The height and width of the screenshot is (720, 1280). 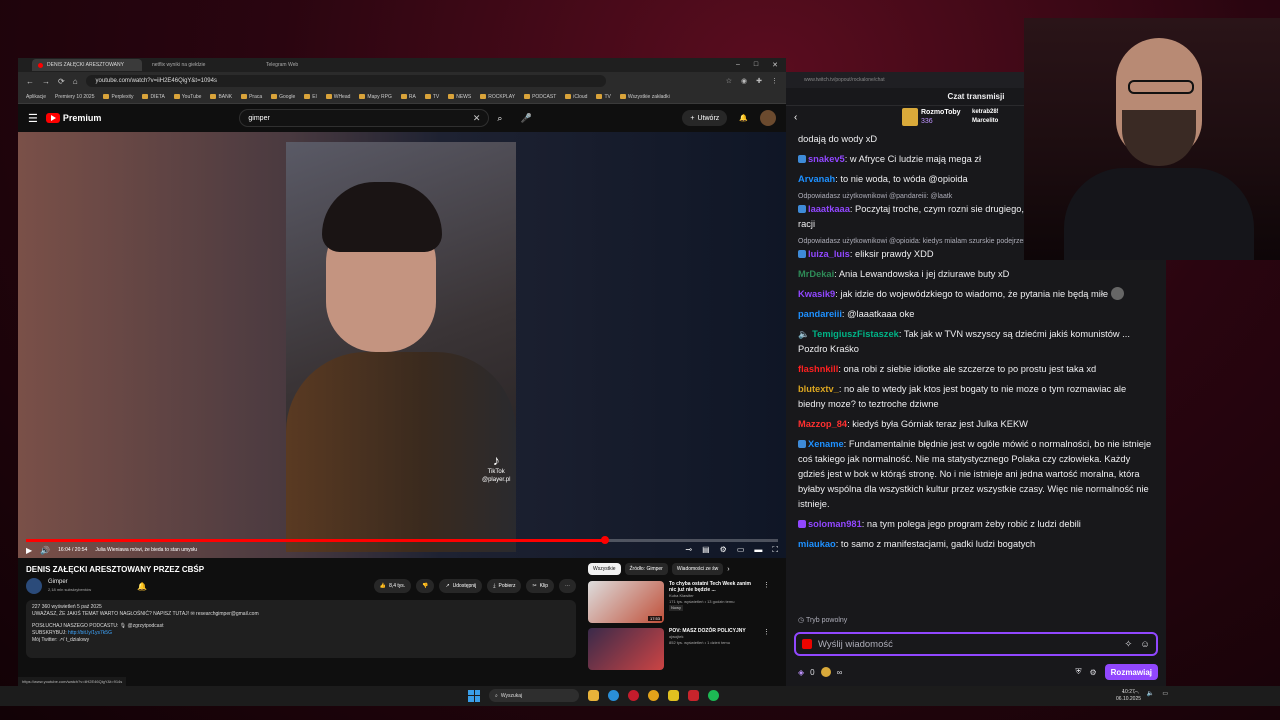 What do you see at coordinates (29, 550) in the screenshot?
I see `play-icon: ▶` at bounding box center [29, 550].